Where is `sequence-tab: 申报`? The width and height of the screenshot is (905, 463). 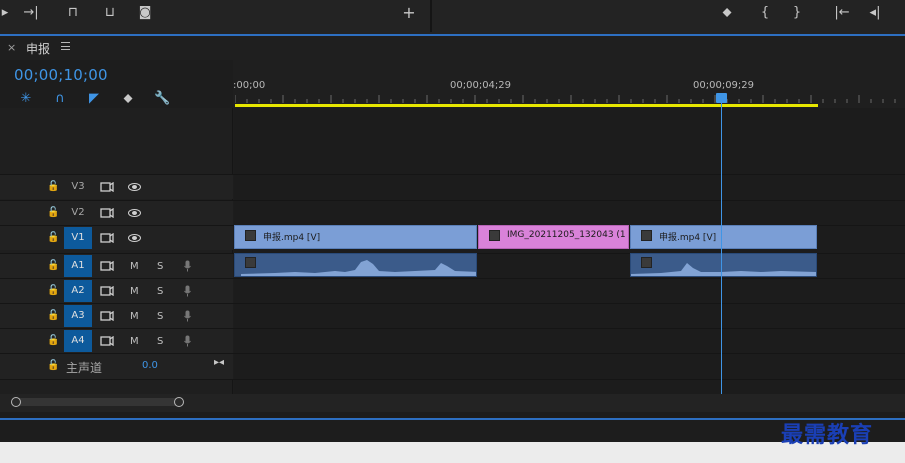 sequence-tab: 申报 is located at coordinates (38, 48).